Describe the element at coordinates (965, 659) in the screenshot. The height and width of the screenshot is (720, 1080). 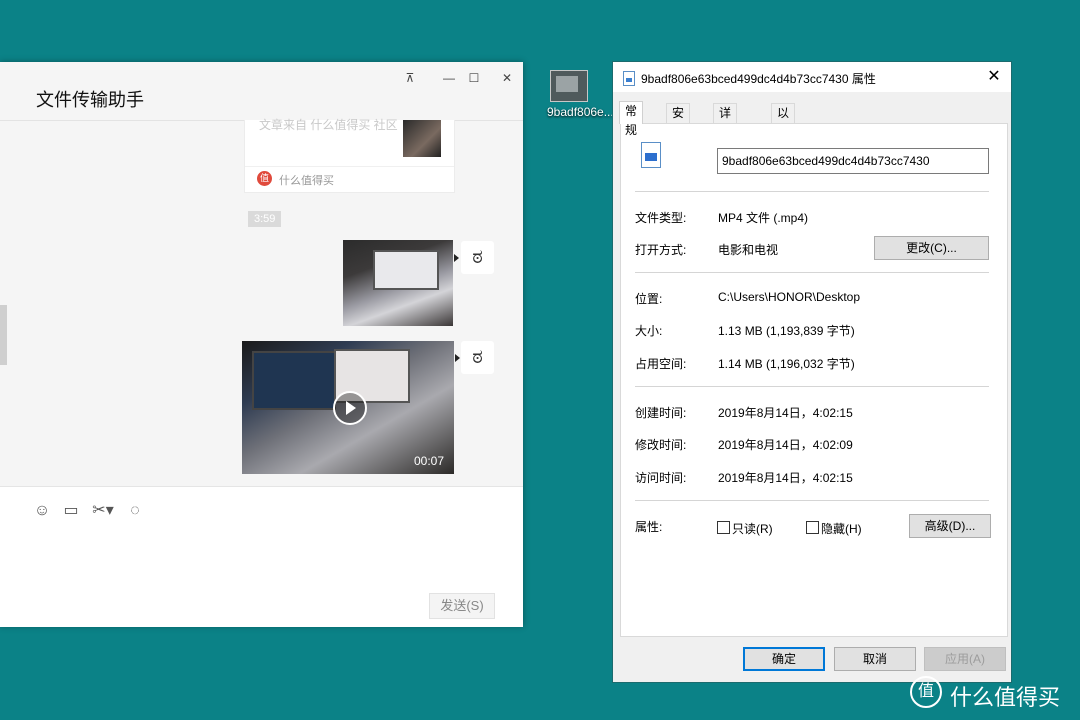
I see `apply-button: 应用(A)` at that location.